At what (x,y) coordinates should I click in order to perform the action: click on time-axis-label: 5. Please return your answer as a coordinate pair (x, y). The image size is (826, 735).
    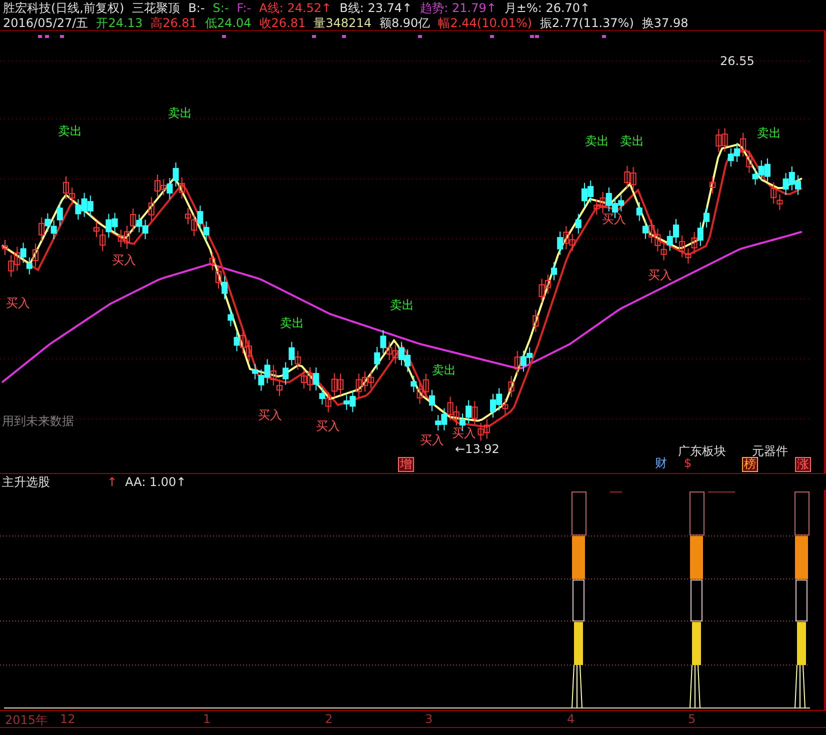
    Looking at the image, I should click on (692, 719).